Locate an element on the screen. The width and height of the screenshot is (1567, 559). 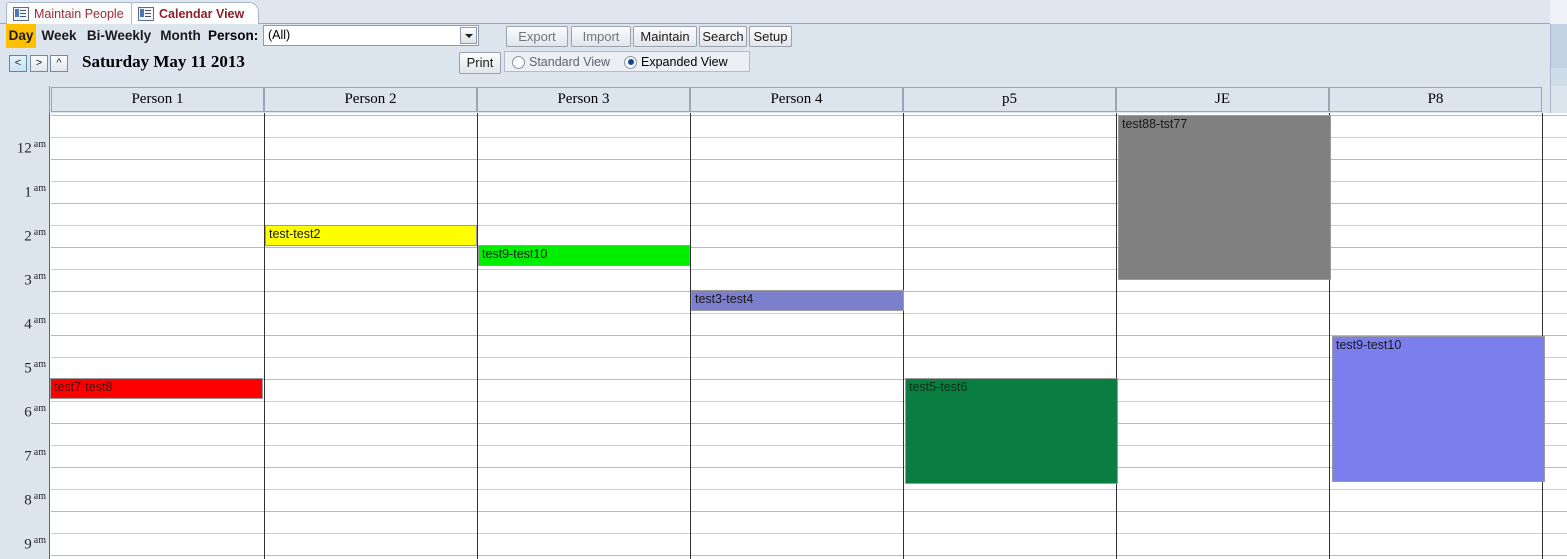
chevron-down-icon is located at coordinates (468, 35).